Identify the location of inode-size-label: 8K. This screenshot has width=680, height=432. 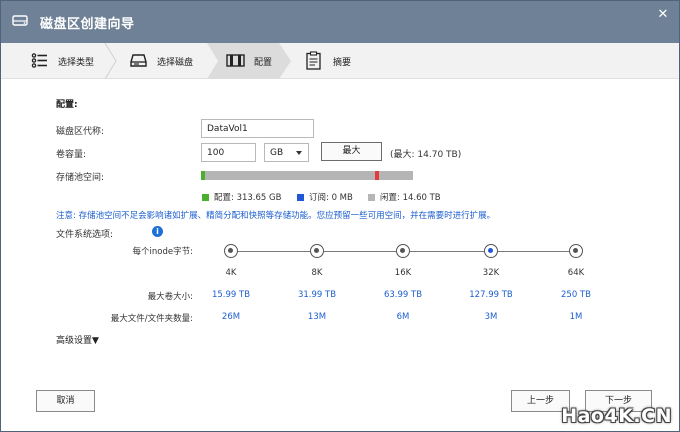
(317, 273).